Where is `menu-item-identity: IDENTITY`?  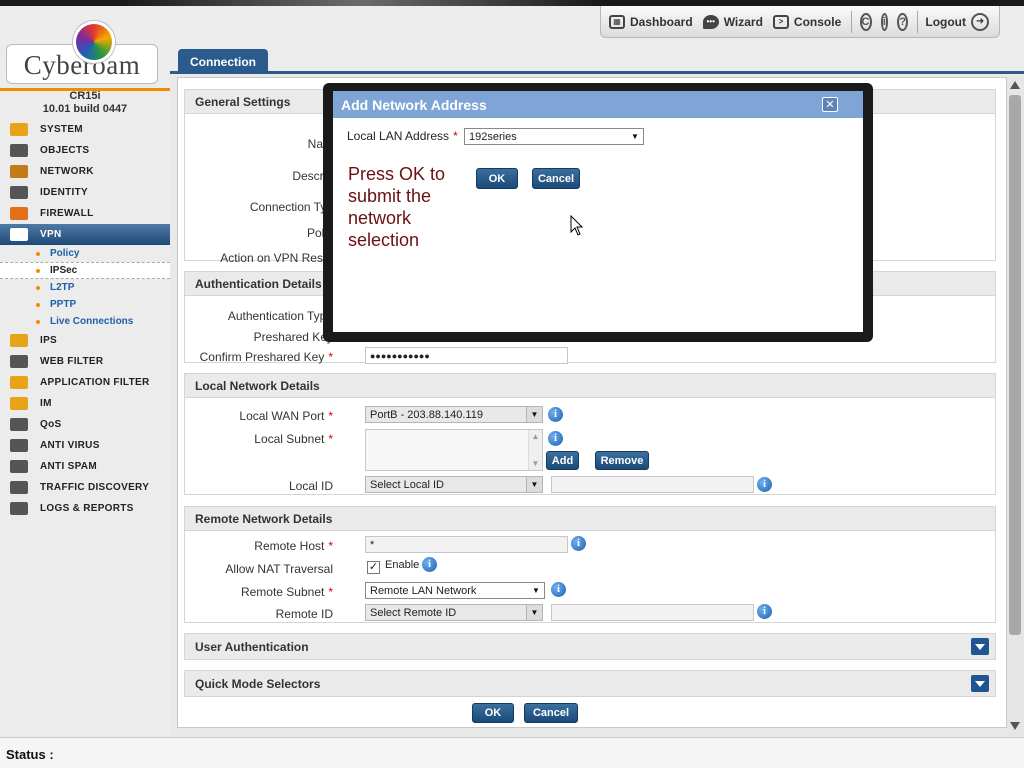 menu-item-identity: IDENTITY is located at coordinates (85, 192).